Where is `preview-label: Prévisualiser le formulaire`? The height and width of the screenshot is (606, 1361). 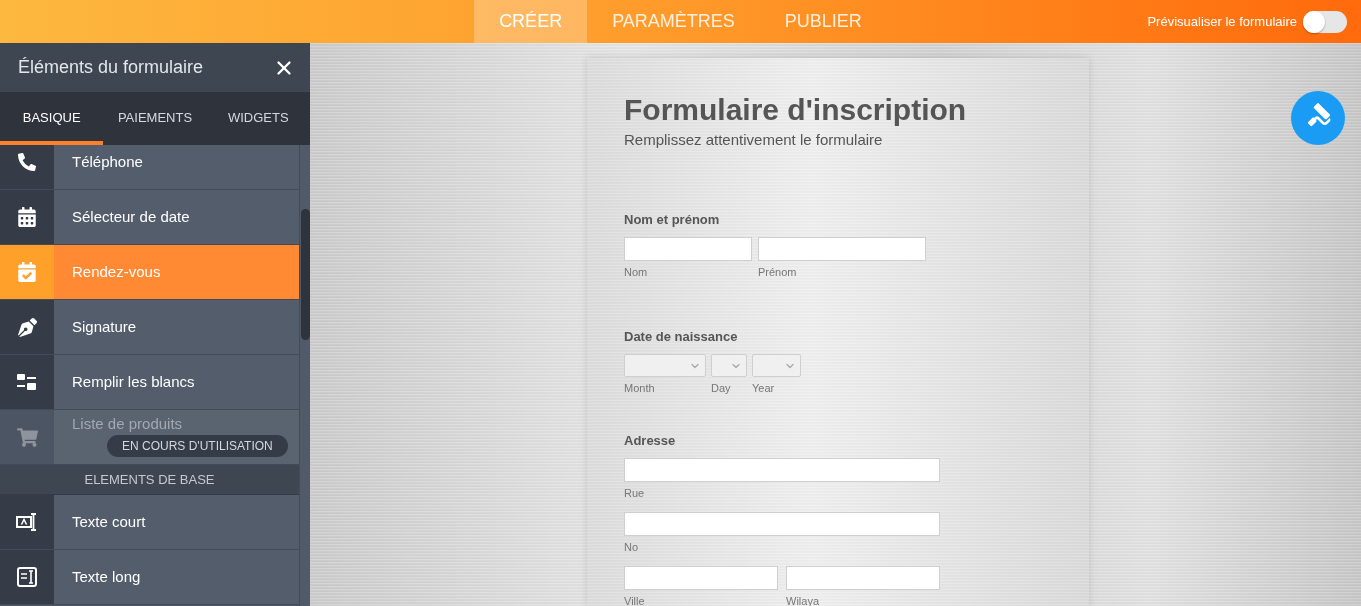
preview-label: Prévisualiser le formulaire is located at coordinates (1222, 21).